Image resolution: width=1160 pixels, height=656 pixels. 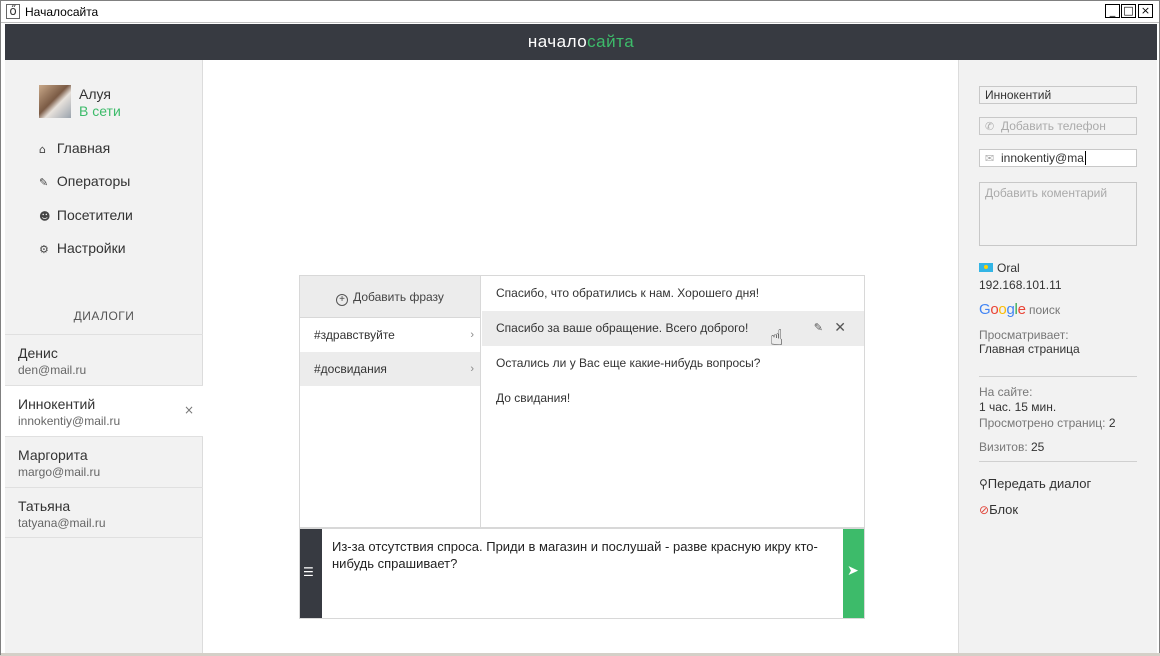 I want to click on logo-part2: сайта, so click(x=611, y=41).